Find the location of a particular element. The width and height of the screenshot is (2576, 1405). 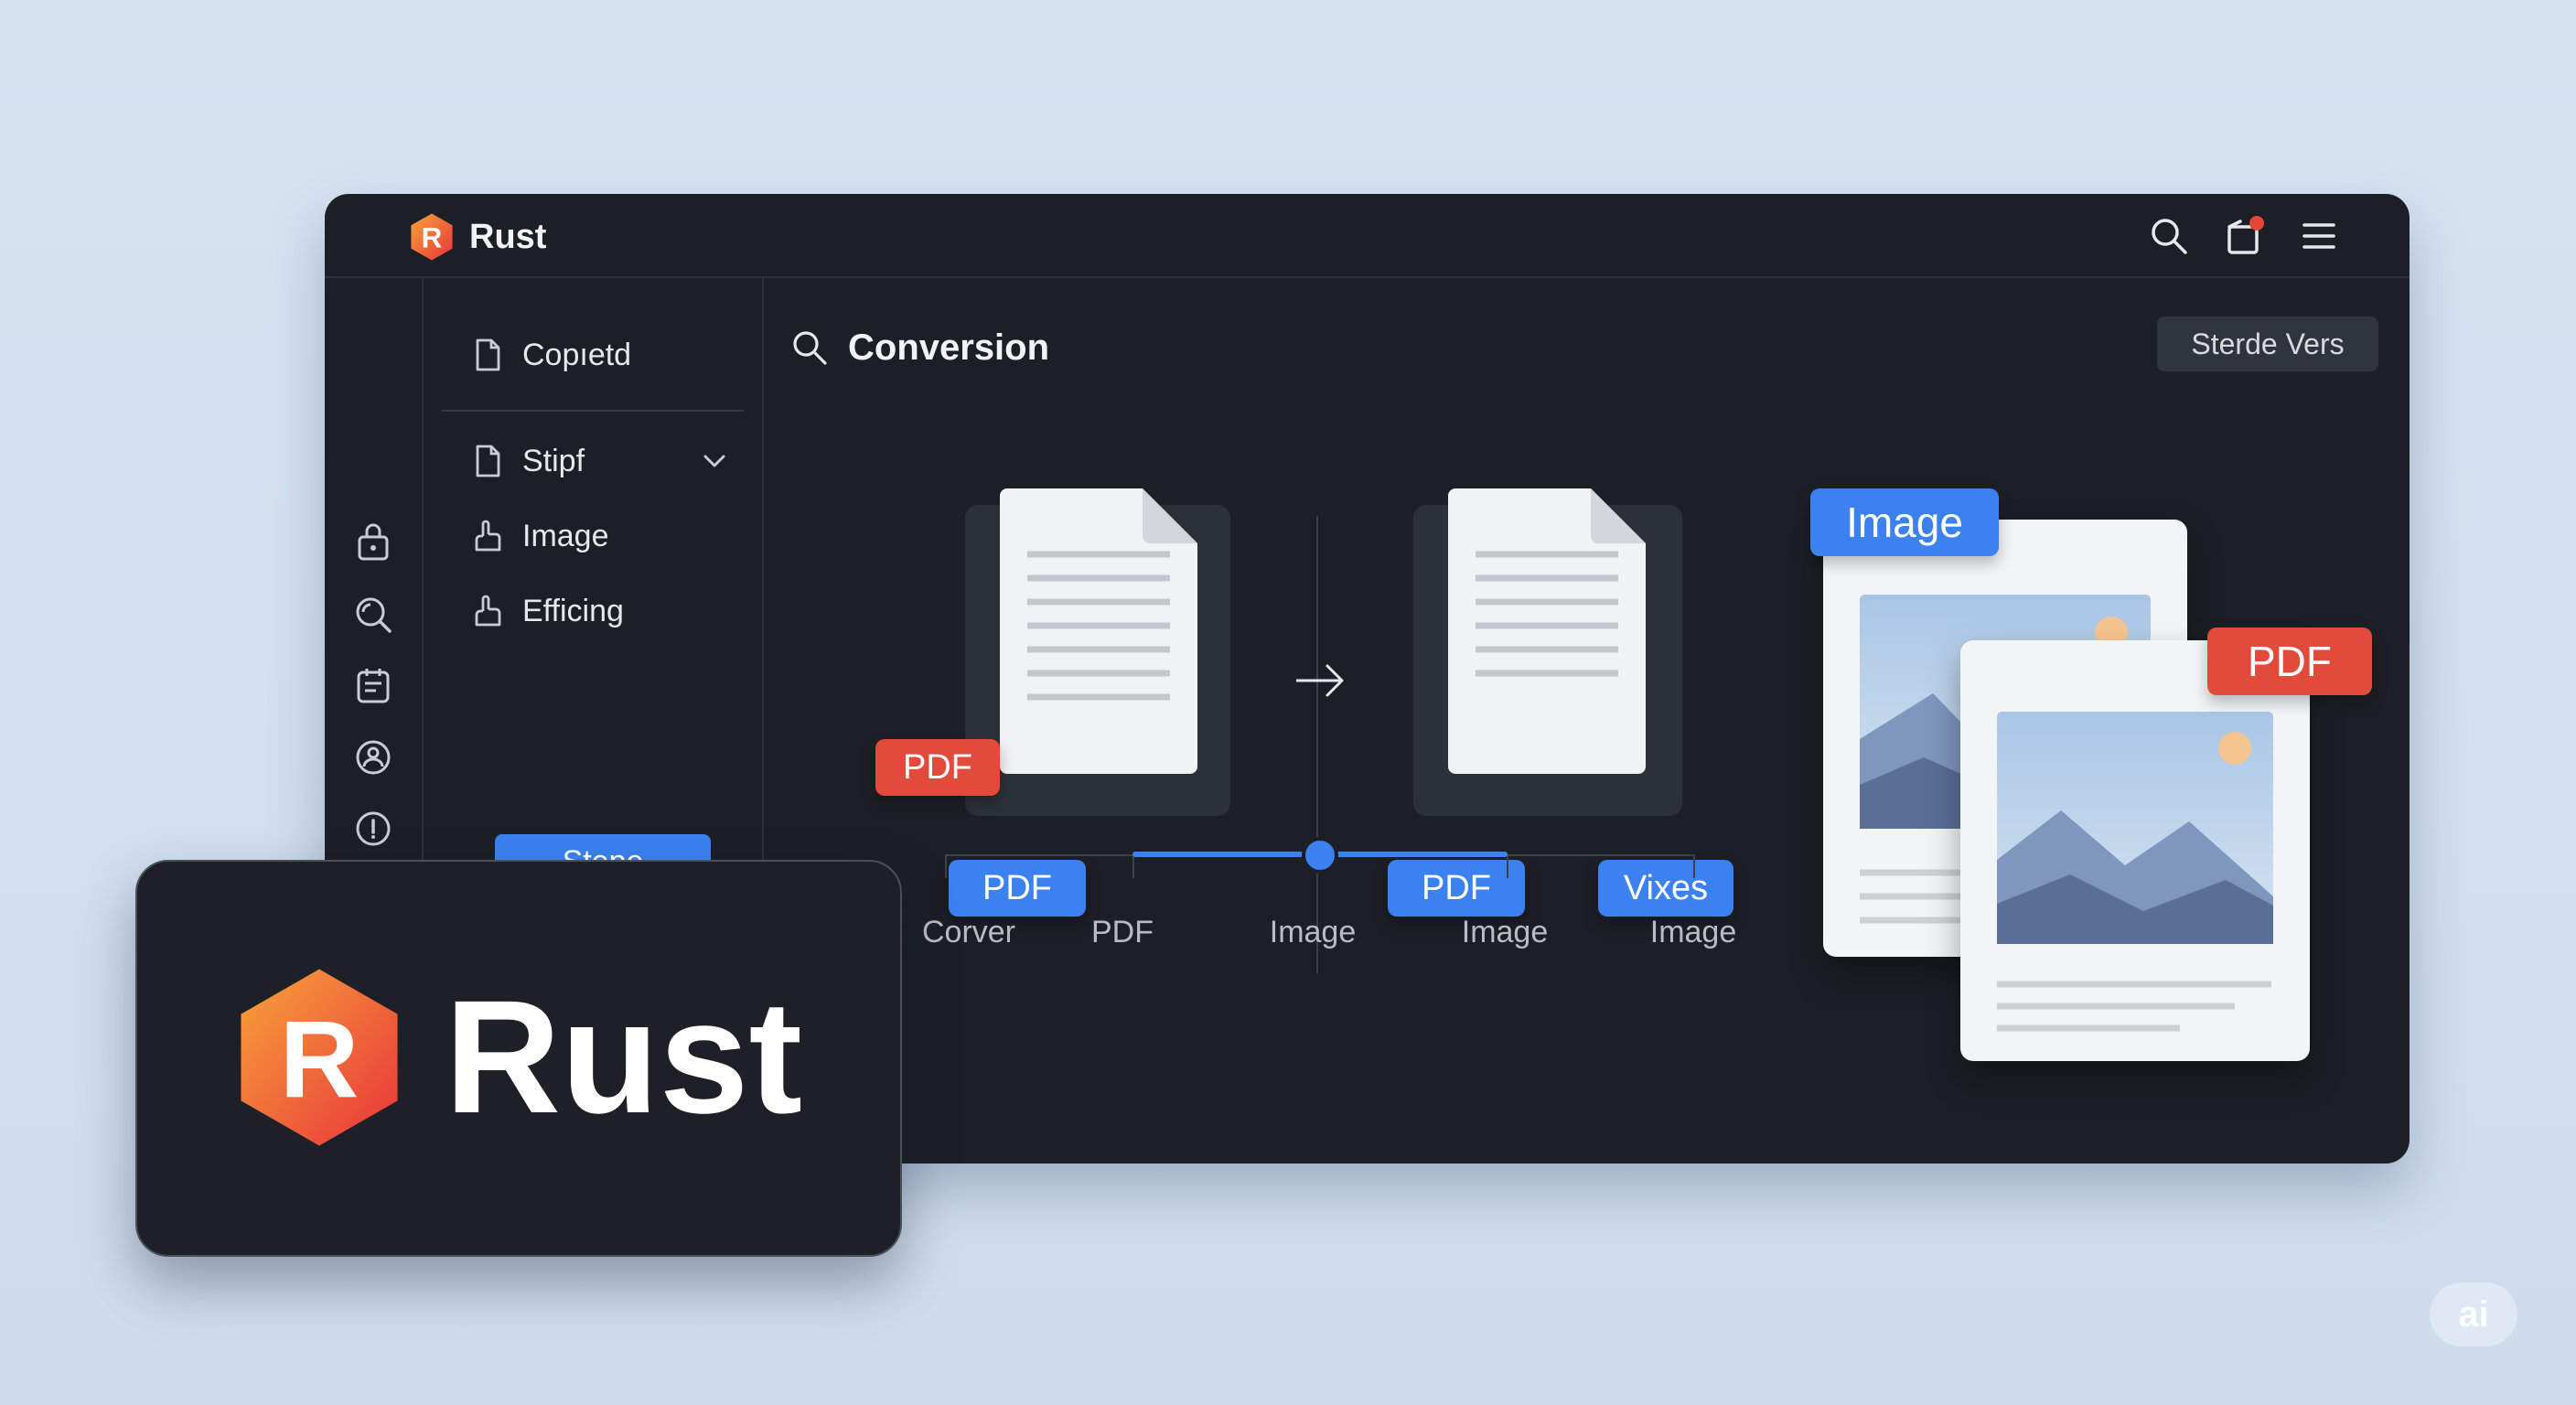

image-card is located at coordinates (2135, 850).